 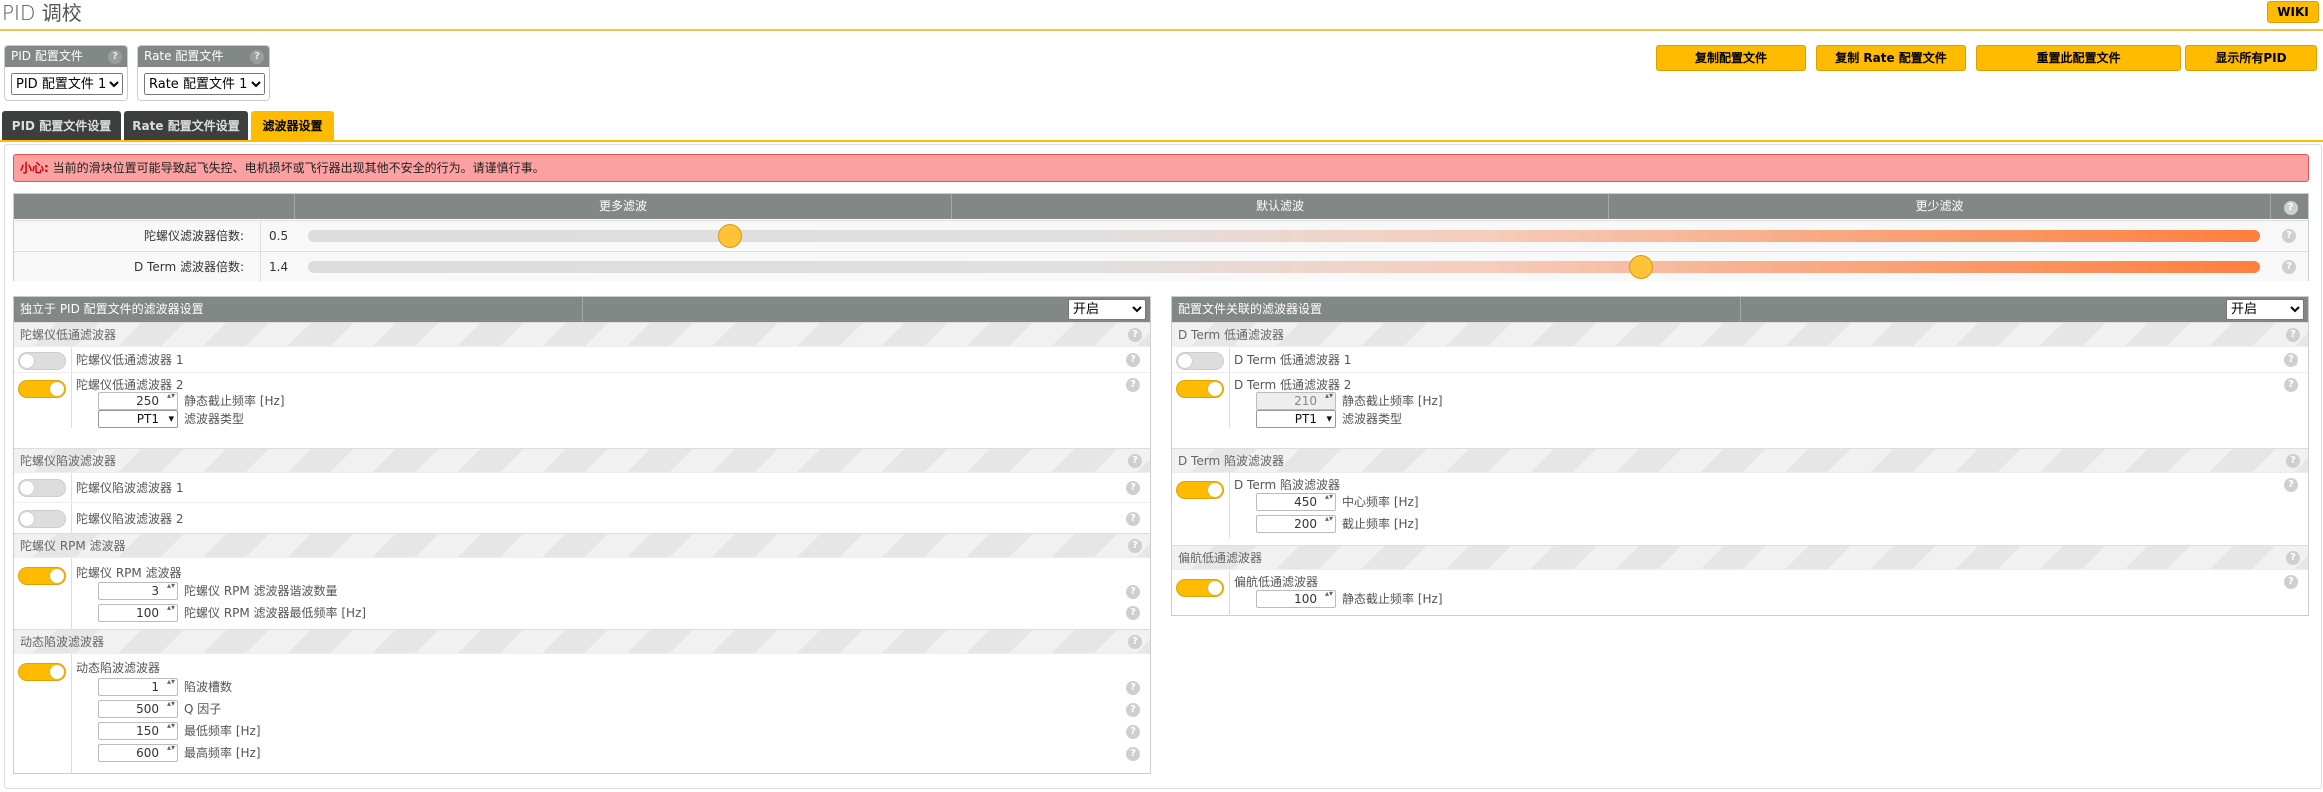 I want to click on copy-profile-button: 复制配置文件, so click(x=1731, y=58).